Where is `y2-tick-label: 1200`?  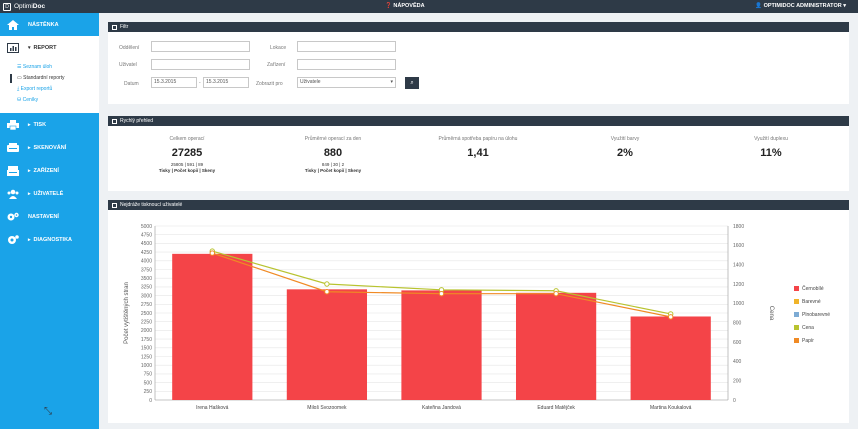 y2-tick-label: 1200 is located at coordinates (738, 285).